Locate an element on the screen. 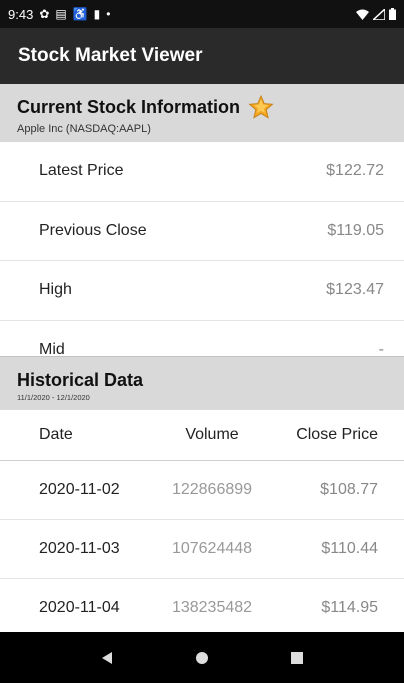 This screenshot has width=404, height=683. cell-close-price: $110.44 is located at coordinates (349, 548).